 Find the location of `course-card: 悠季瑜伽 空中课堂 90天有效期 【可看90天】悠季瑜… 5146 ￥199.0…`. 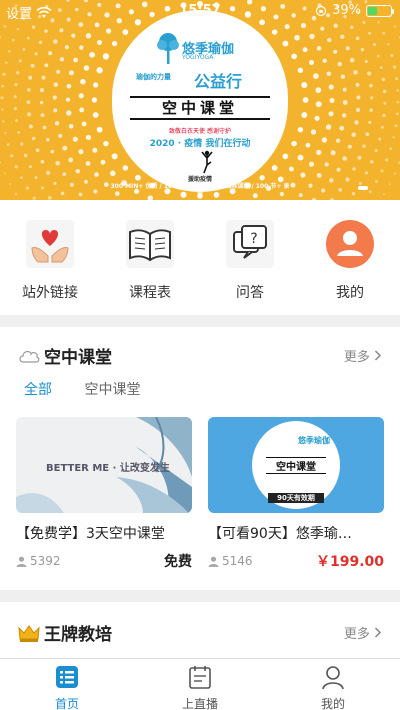

course-card: 悠季瑜伽 空中课堂 90天有效期 【可看90天】悠季瑜… 5146 ￥199.0… is located at coordinates (296, 494).